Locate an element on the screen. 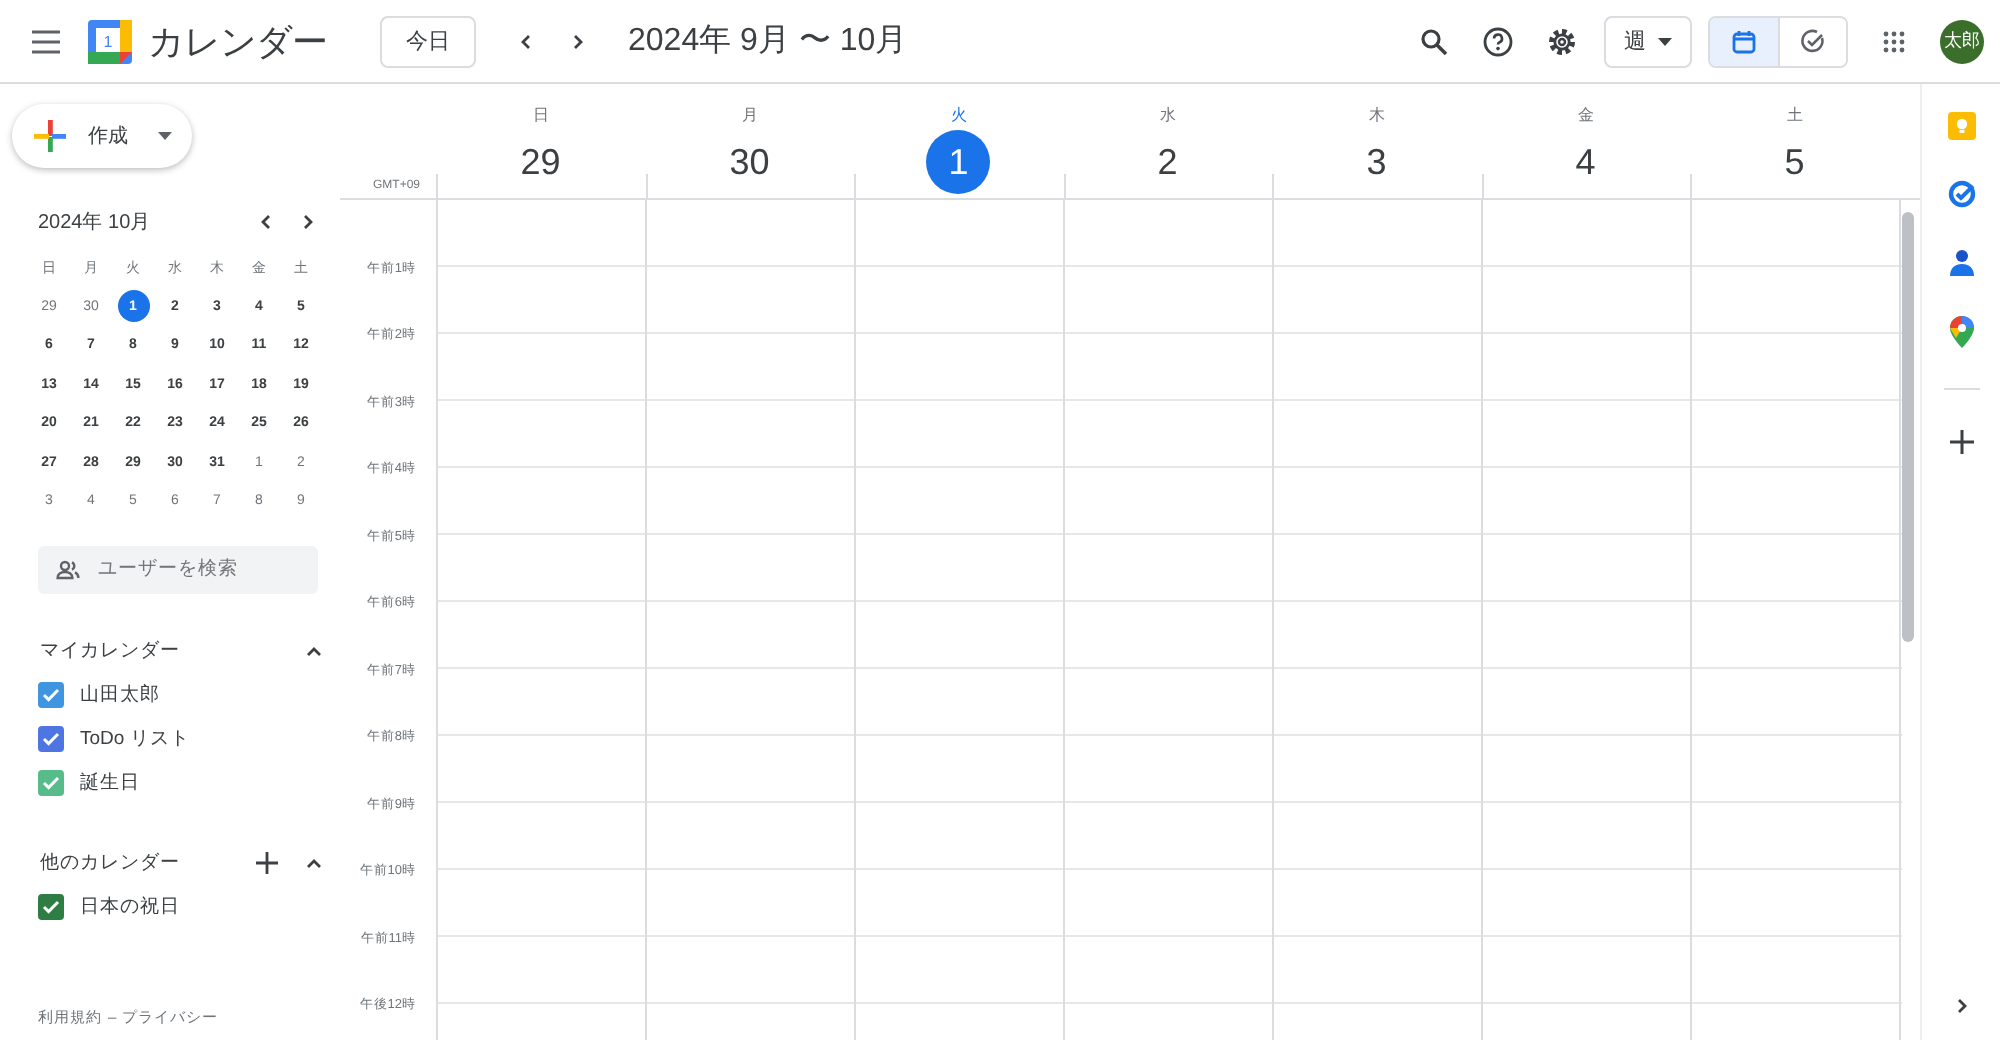  person-icon is located at coordinates (1961, 262).